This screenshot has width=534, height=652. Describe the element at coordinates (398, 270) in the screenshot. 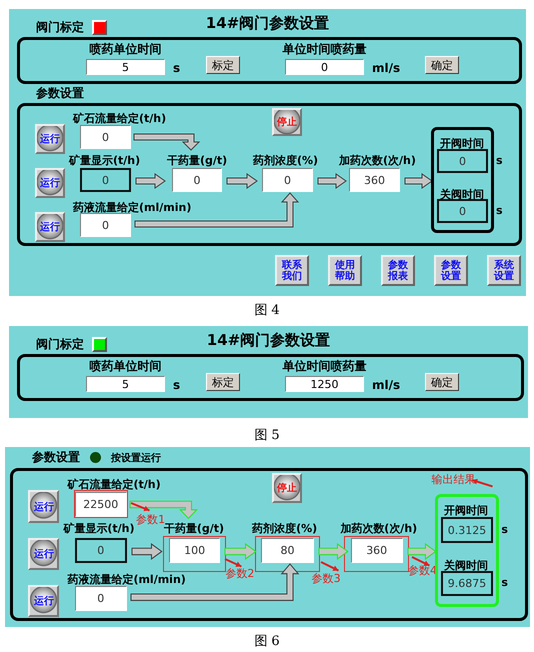

I see `nav-button: 参数报表` at that location.